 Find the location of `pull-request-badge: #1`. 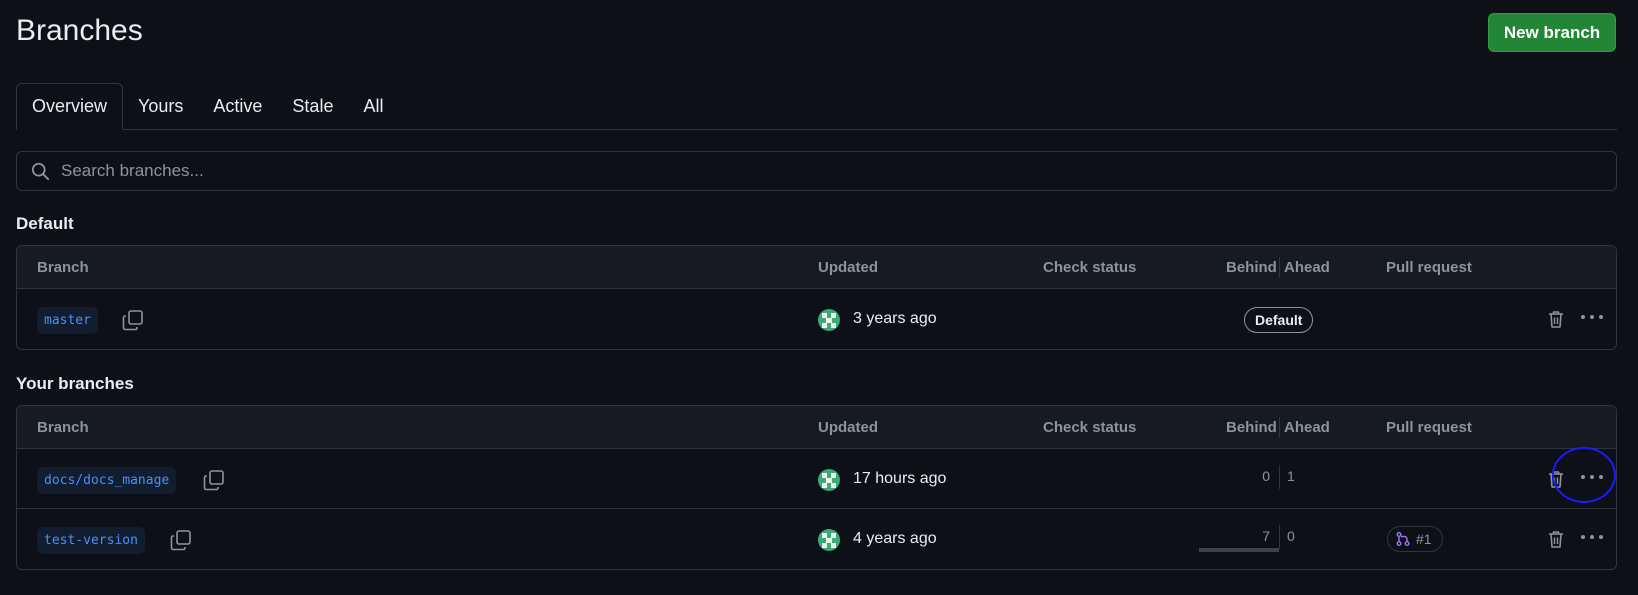

pull-request-badge: #1 is located at coordinates (1415, 539).